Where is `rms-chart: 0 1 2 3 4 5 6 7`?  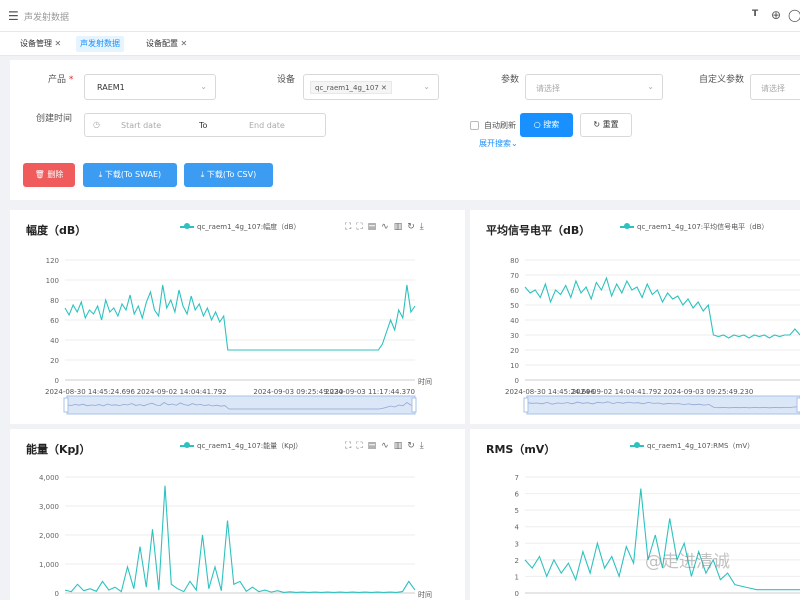
rms-chart: 0 1 2 3 4 5 6 7 is located at coordinates (635, 514).